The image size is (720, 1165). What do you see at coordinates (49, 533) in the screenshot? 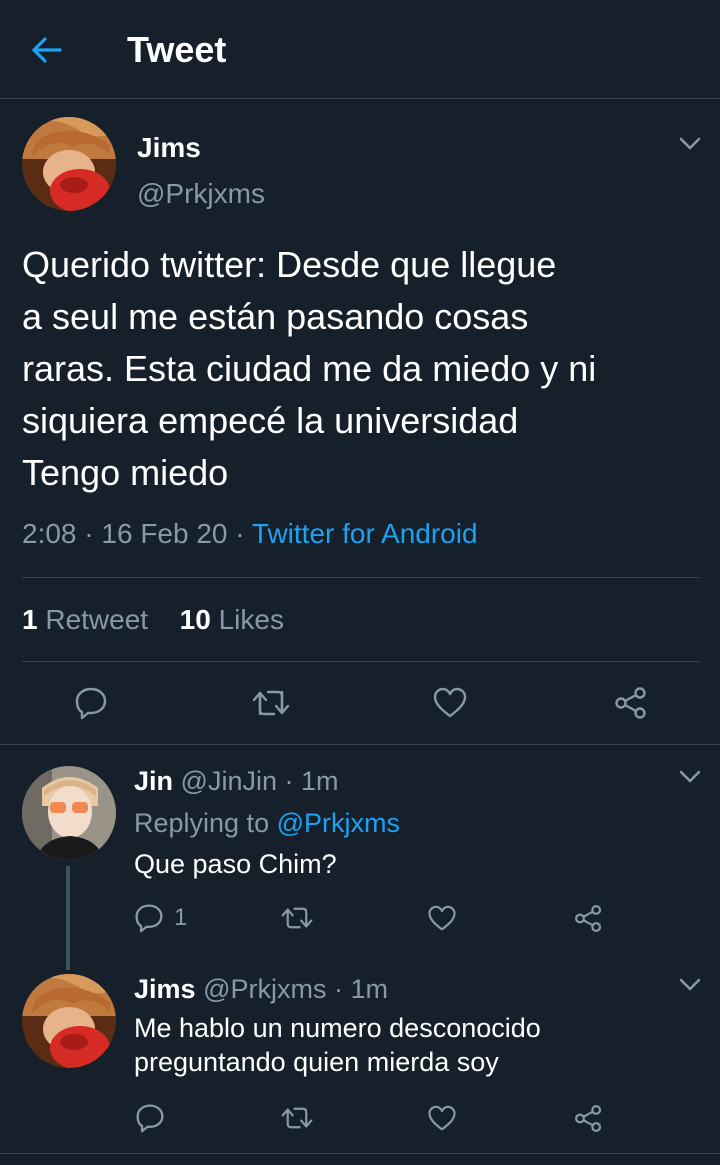
I see `tweet-time: 2:08` at bounding box center [49, 533].